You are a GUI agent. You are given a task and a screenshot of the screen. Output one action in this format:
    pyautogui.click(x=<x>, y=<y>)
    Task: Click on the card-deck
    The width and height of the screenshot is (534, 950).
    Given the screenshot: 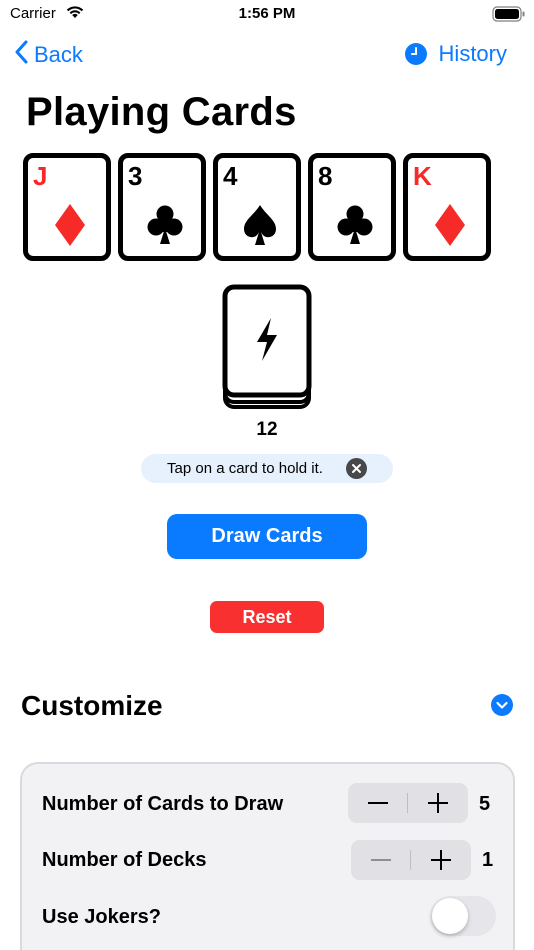 What is the action you would take?
    pyautogui.click(x=267, y=347)
    